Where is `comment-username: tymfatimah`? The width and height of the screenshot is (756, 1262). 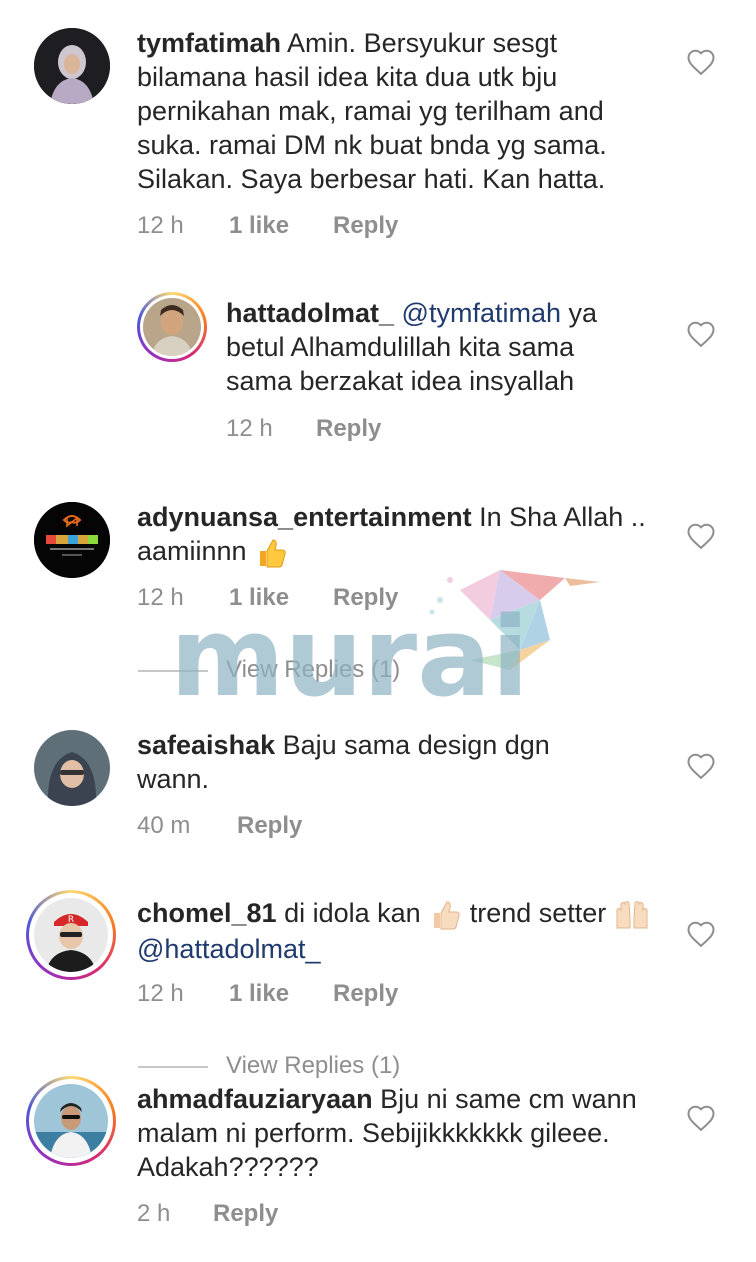
comment-username: tymfatimah is located at coordinates (209, 43).